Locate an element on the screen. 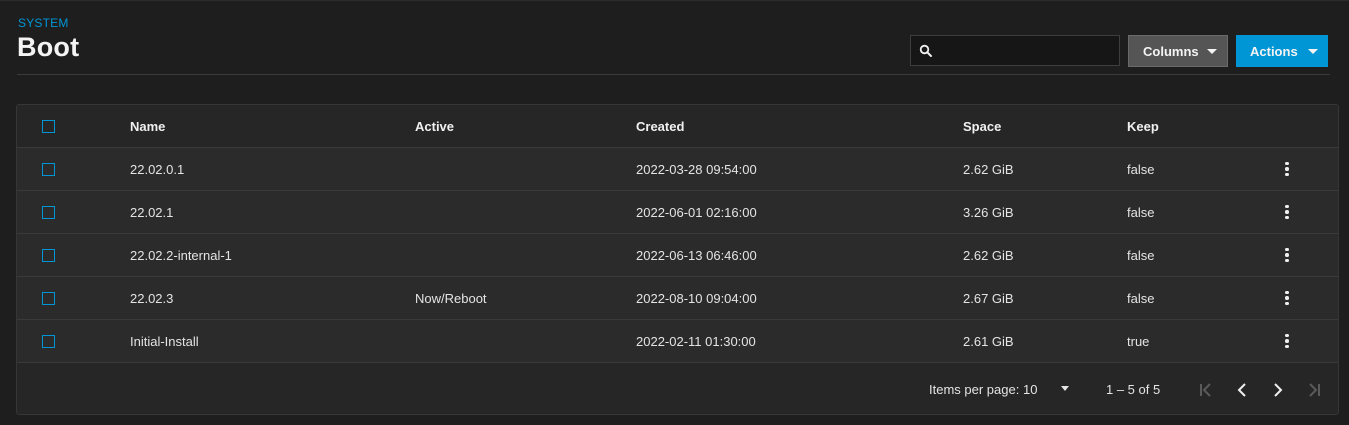 This screenshot has width=1349, height=425. page-size-value: 10 is located at coordinates (1030, 389).